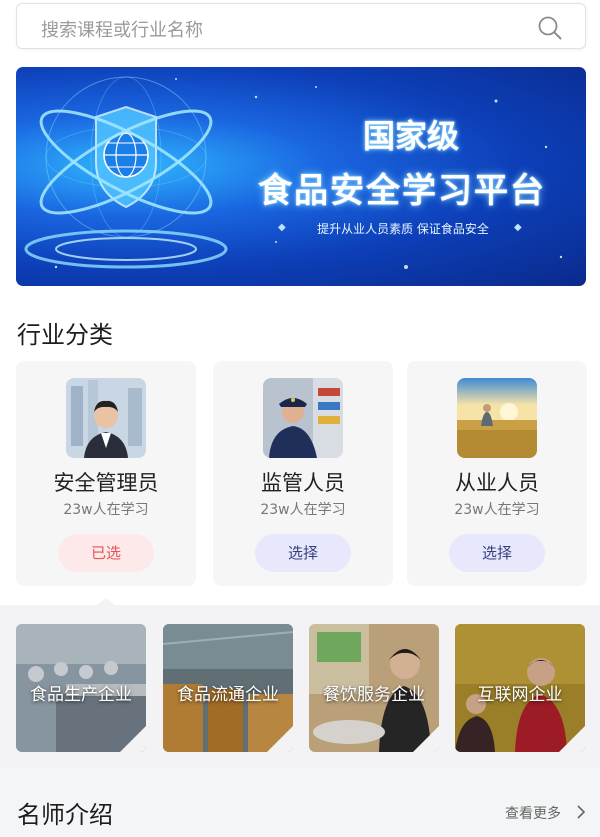 The height and width of the screenshot is (837, 600). I want to click on selection-pointer, so click(106, 602).